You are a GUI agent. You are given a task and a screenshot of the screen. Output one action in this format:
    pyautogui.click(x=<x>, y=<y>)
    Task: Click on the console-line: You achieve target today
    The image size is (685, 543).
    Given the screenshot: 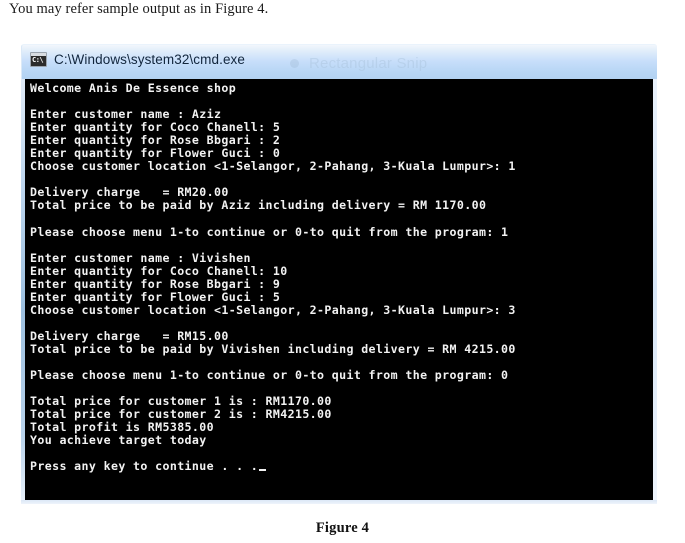 What is the action you would take?
    pyautogui.click(x=118, y=440)
    